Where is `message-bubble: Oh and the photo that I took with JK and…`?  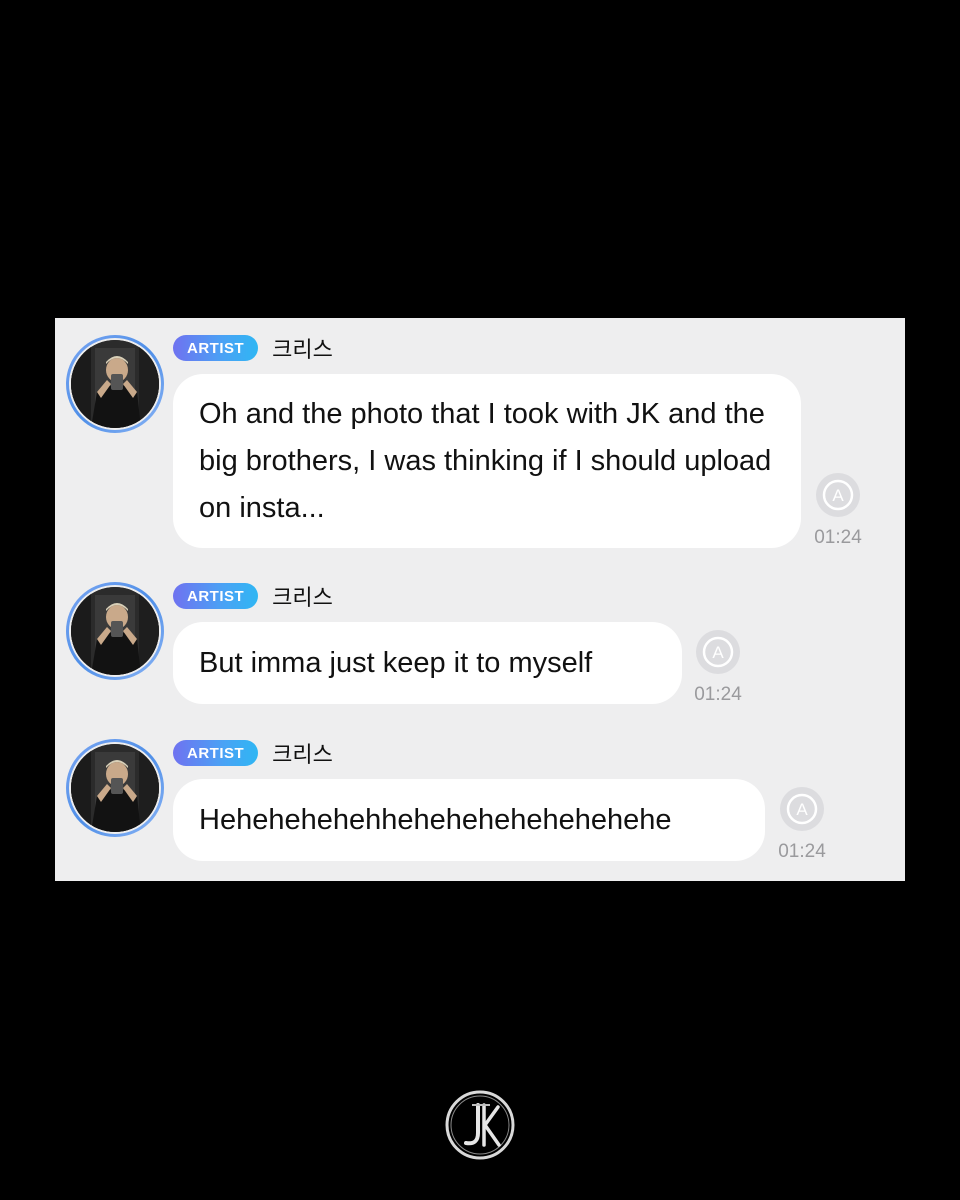
message-bubble: Oh and the photo that I took with JK and… is located at coordinates (487, 461).